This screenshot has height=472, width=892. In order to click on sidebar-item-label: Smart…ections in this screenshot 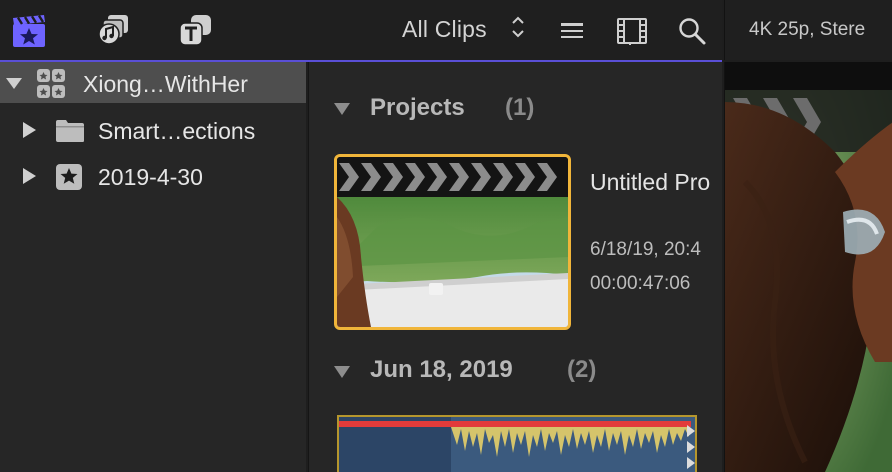, I will do `click(177, 131)`.